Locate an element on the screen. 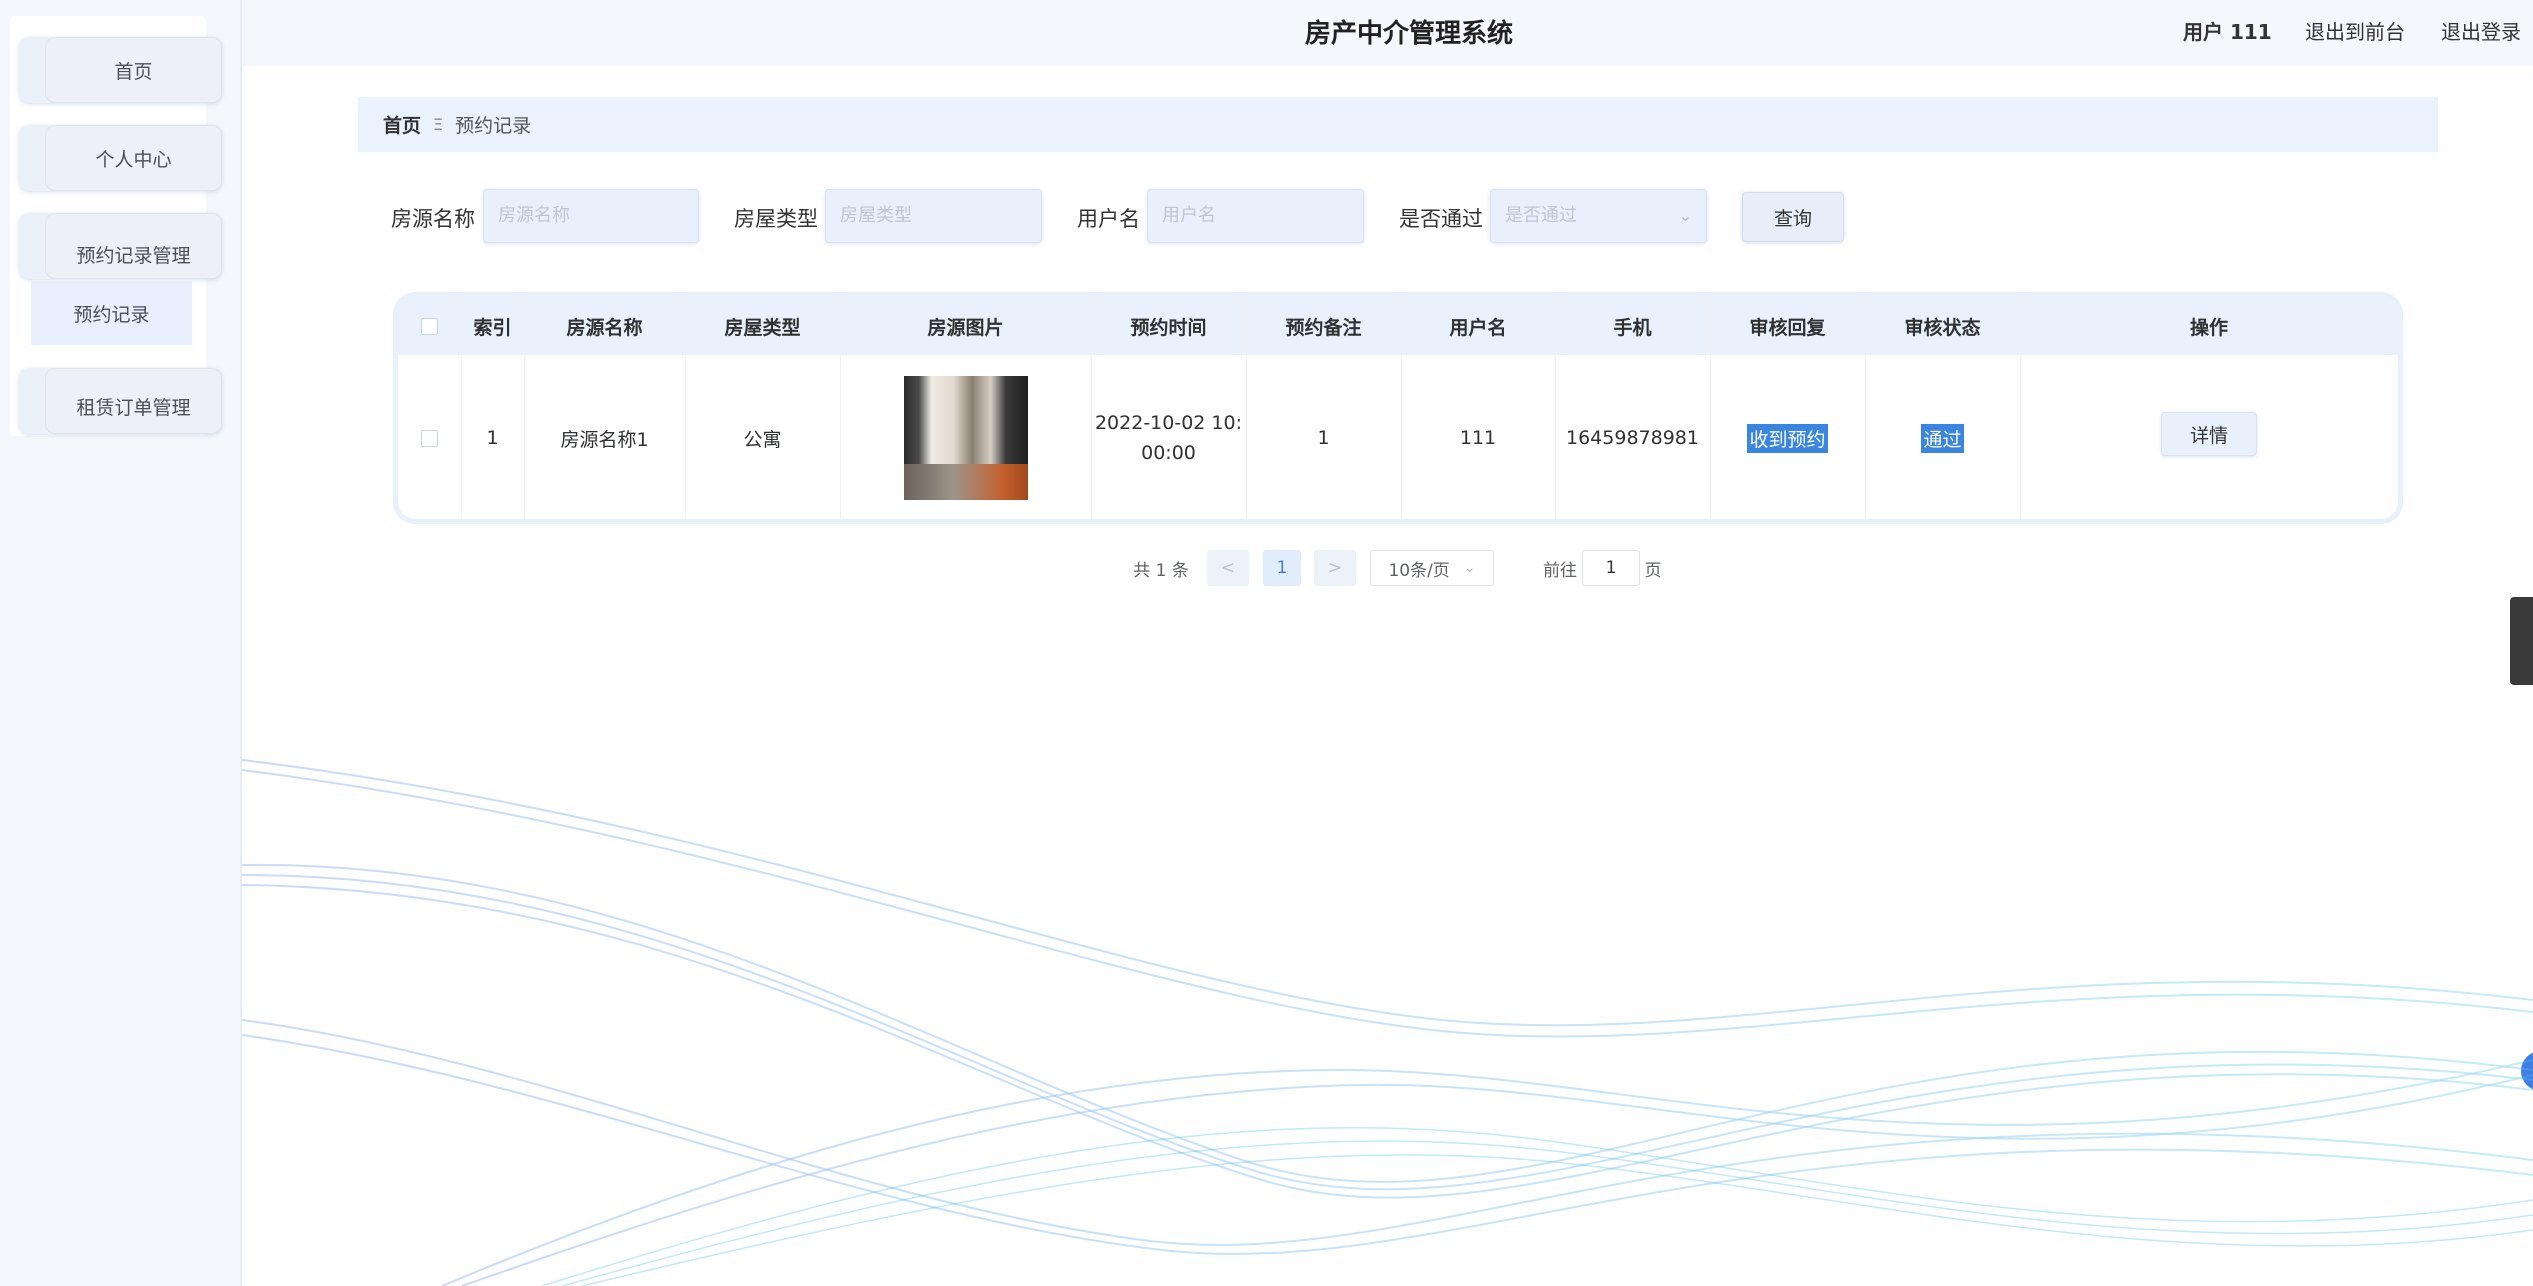  cell-review-status: 通过 is located at coordinates (1942, 437).